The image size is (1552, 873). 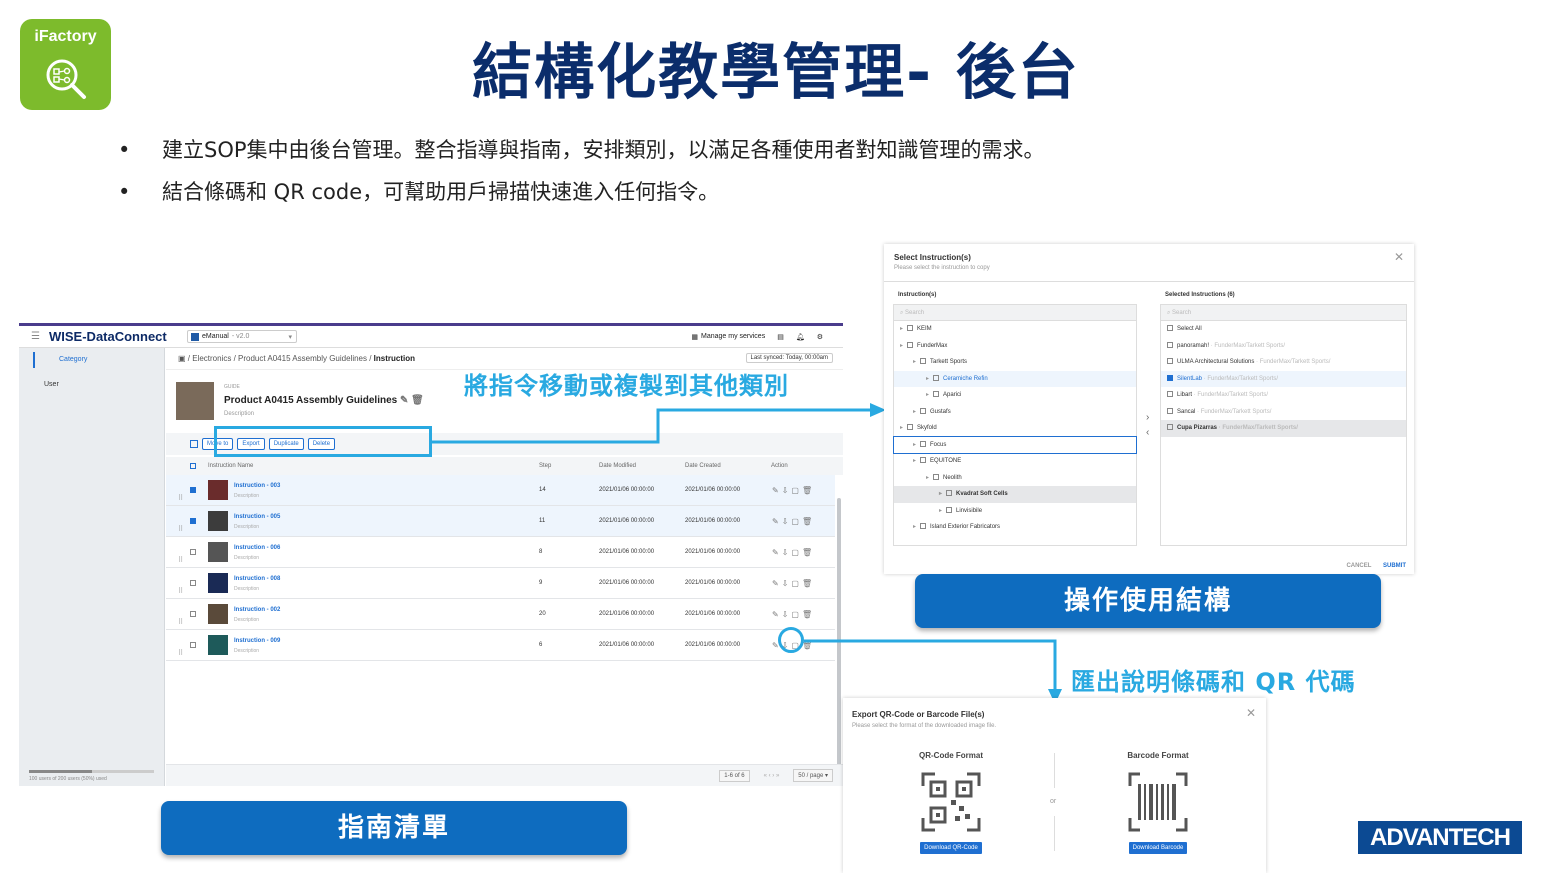 I want to click on tree-node: ▸ KEIM, so click(x=1015, y=329).